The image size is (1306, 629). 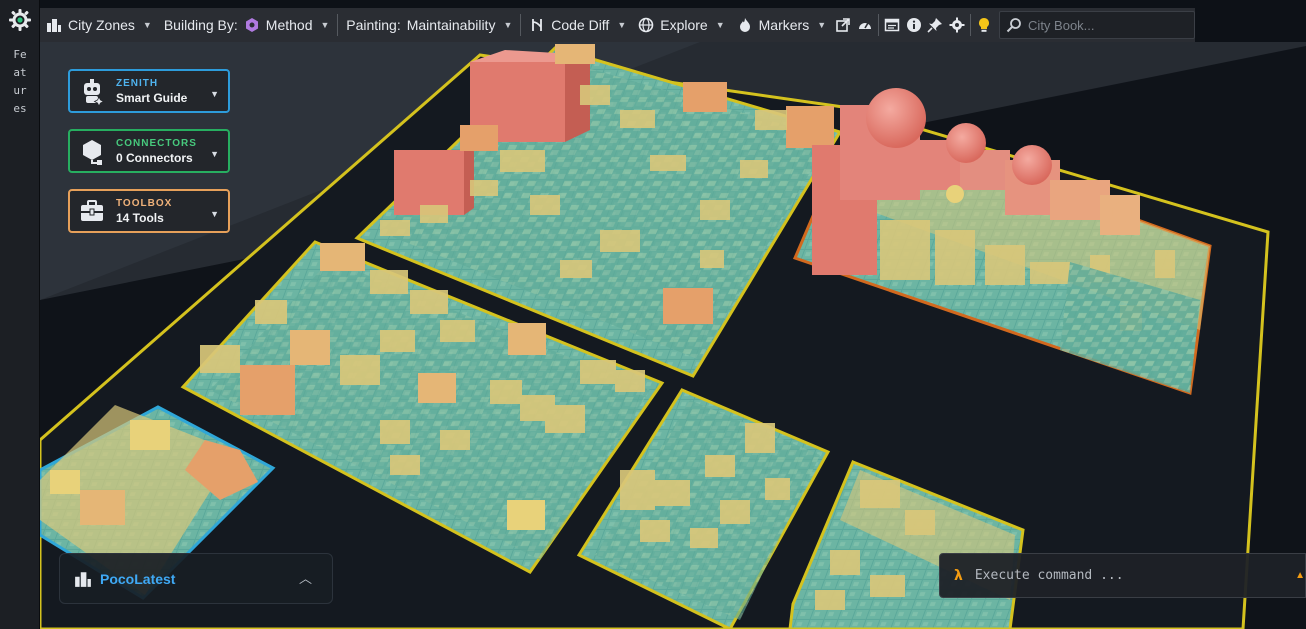 What do you see at coordinates (744, 25) in the screenshot?
I see `flame-marker-icon` at bounding box center [744, 25].